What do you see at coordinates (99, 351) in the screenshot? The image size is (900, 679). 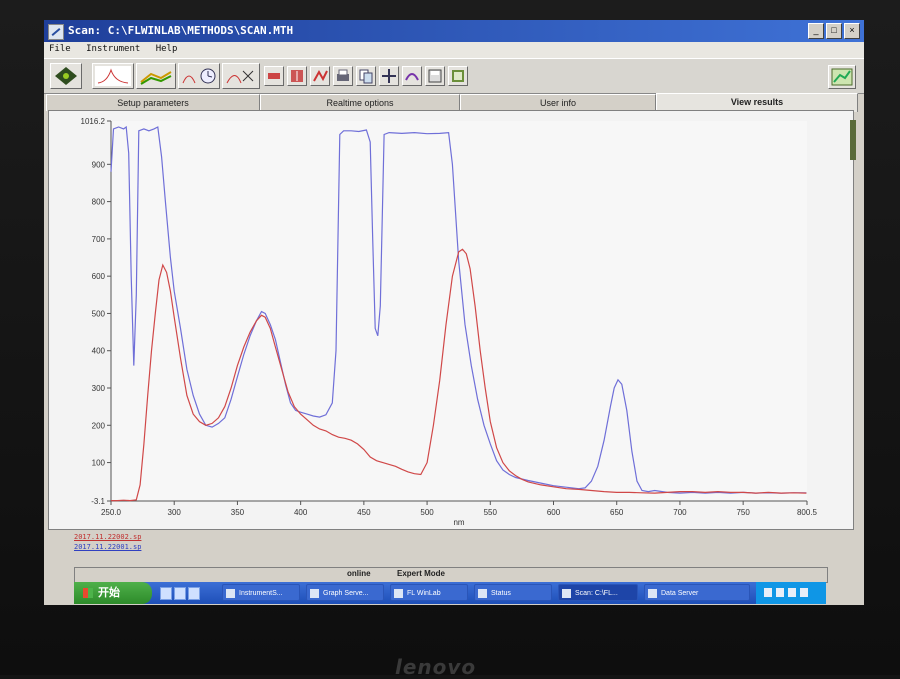 I see `y-tick-label: 400` at bounding box center [99, 351].